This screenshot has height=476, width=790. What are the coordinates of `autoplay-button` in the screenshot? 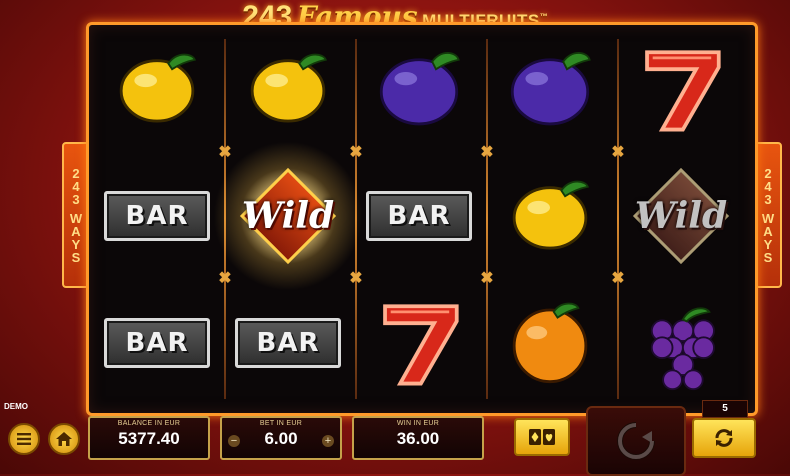 It's located at (724, 438).